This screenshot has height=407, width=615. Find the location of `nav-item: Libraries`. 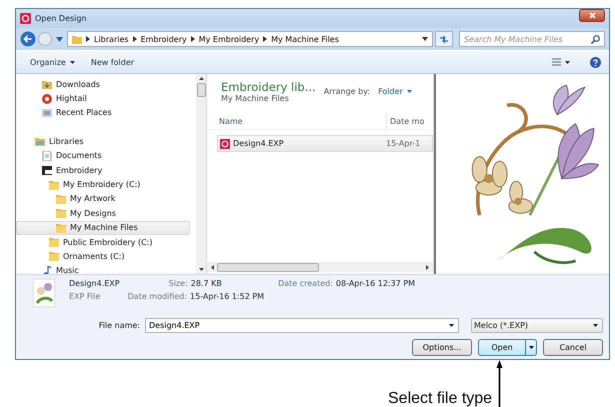

nav-item: Libraries is located at coordinates (103, 141).